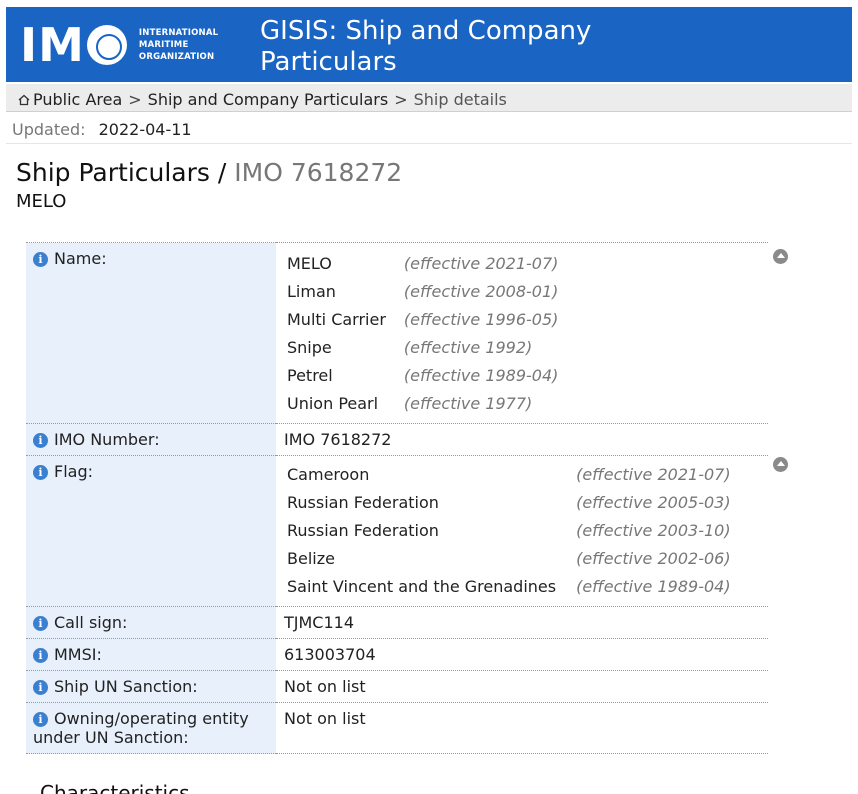  I want to click on call-sign-label: Call sign:, so click(91, 622).